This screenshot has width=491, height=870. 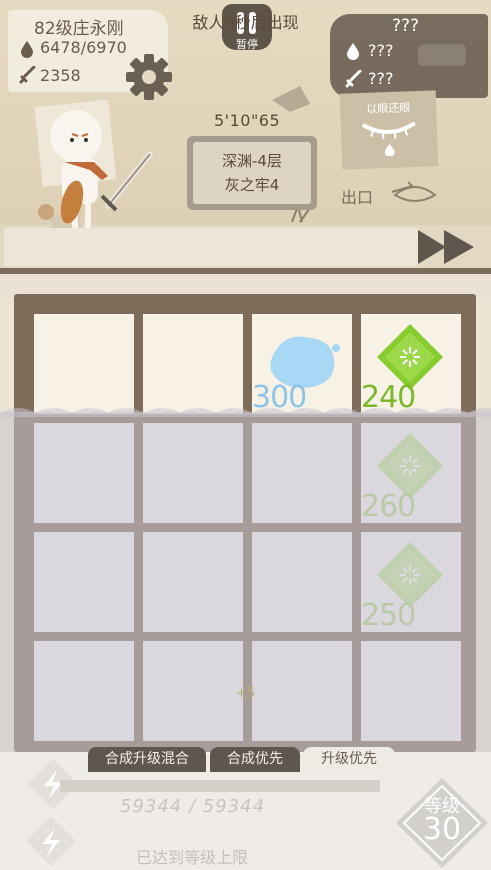 What do you see at coordinates (252, 161) in the screenshot?
I see `floor-depth: 深渊-4层` at bounding box center [252, 161].